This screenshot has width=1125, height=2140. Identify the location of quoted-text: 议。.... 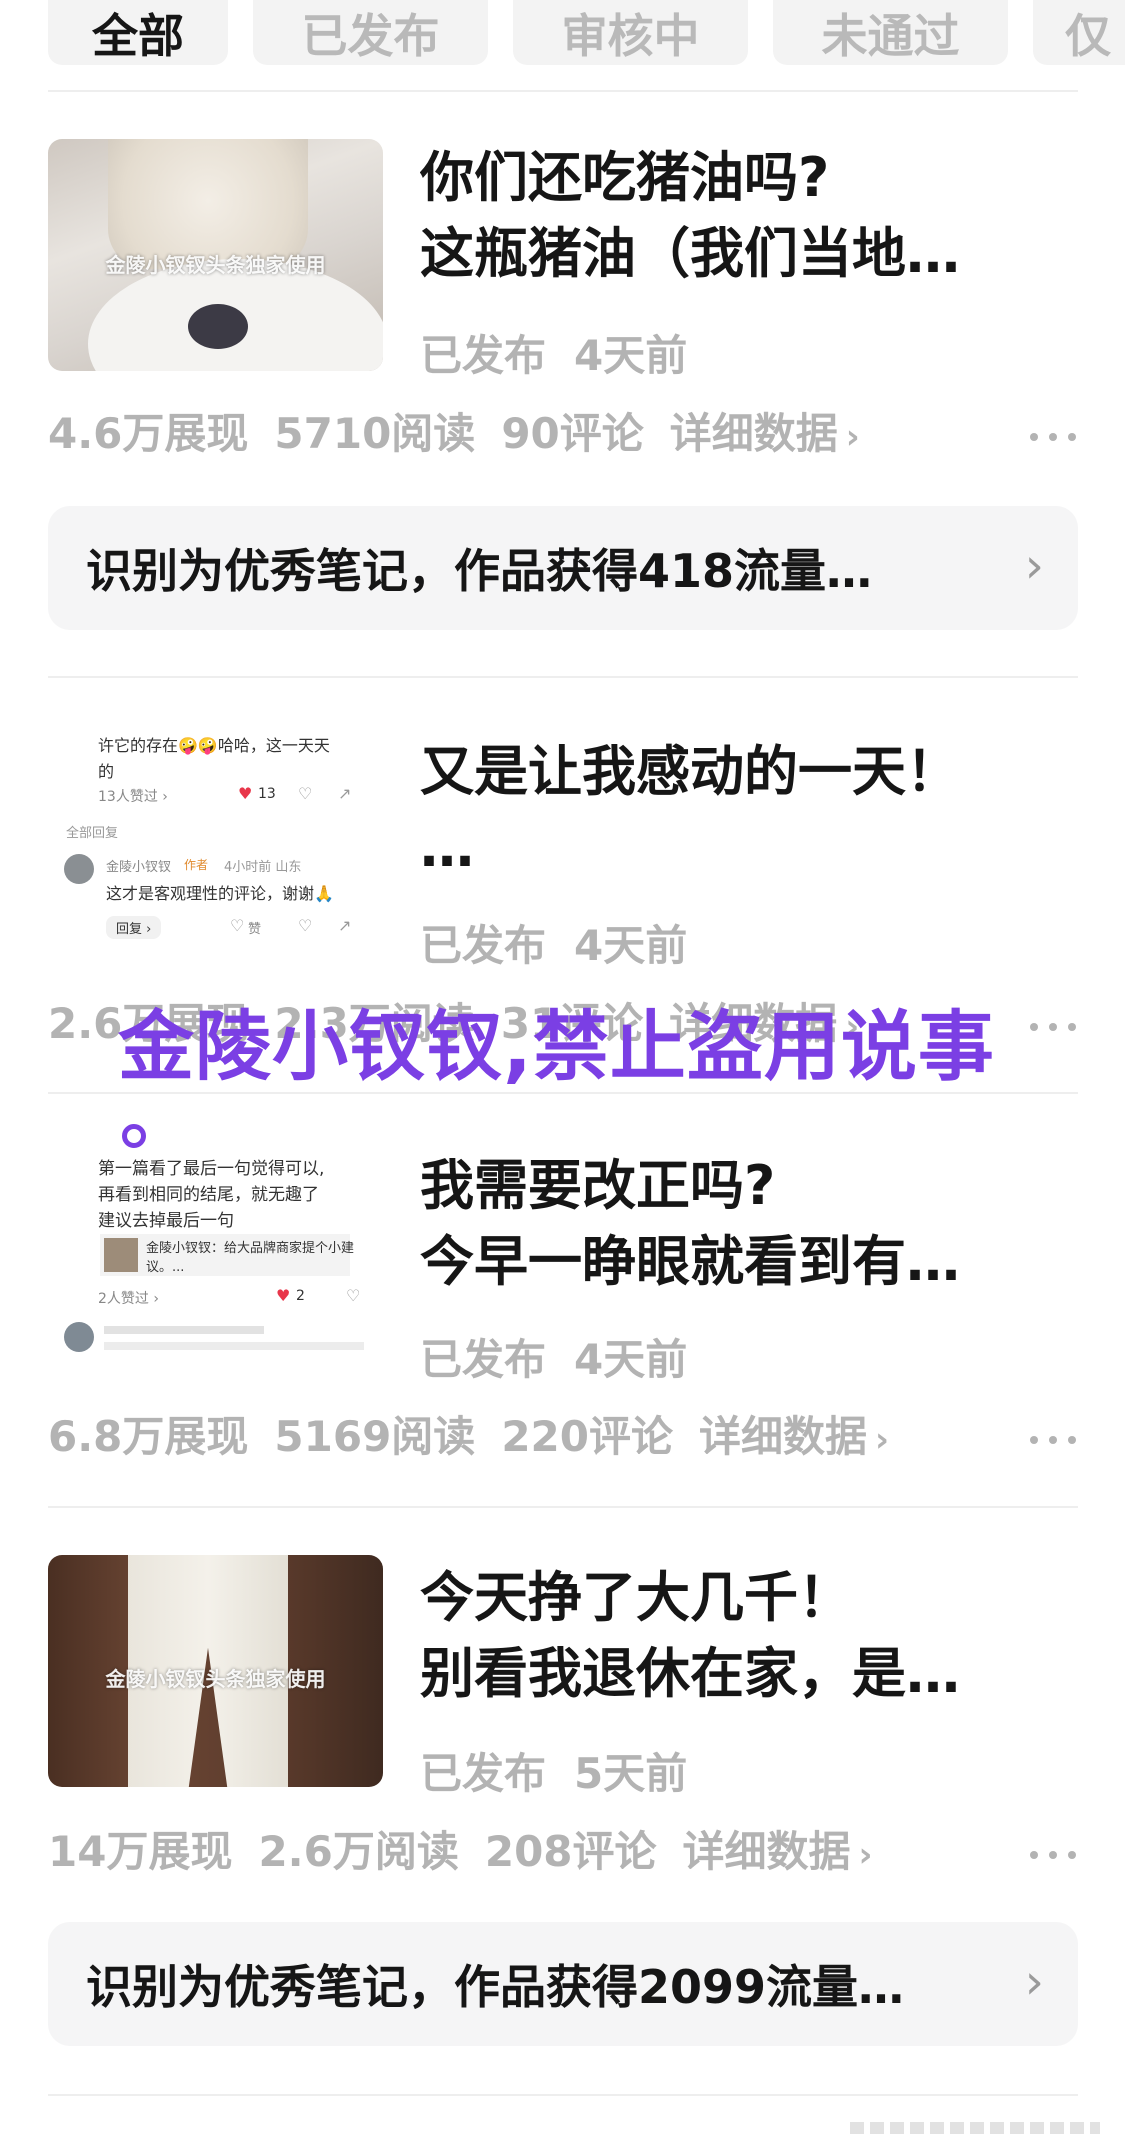
(165, 1267).